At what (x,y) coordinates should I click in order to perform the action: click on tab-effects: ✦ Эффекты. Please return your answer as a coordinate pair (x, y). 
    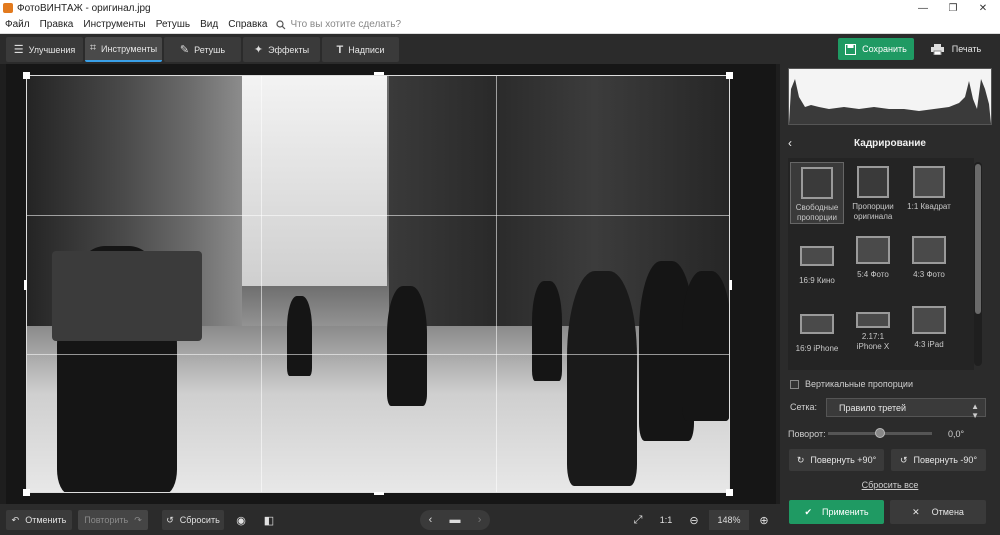
    Looking at the image, I should click on (281, 49).